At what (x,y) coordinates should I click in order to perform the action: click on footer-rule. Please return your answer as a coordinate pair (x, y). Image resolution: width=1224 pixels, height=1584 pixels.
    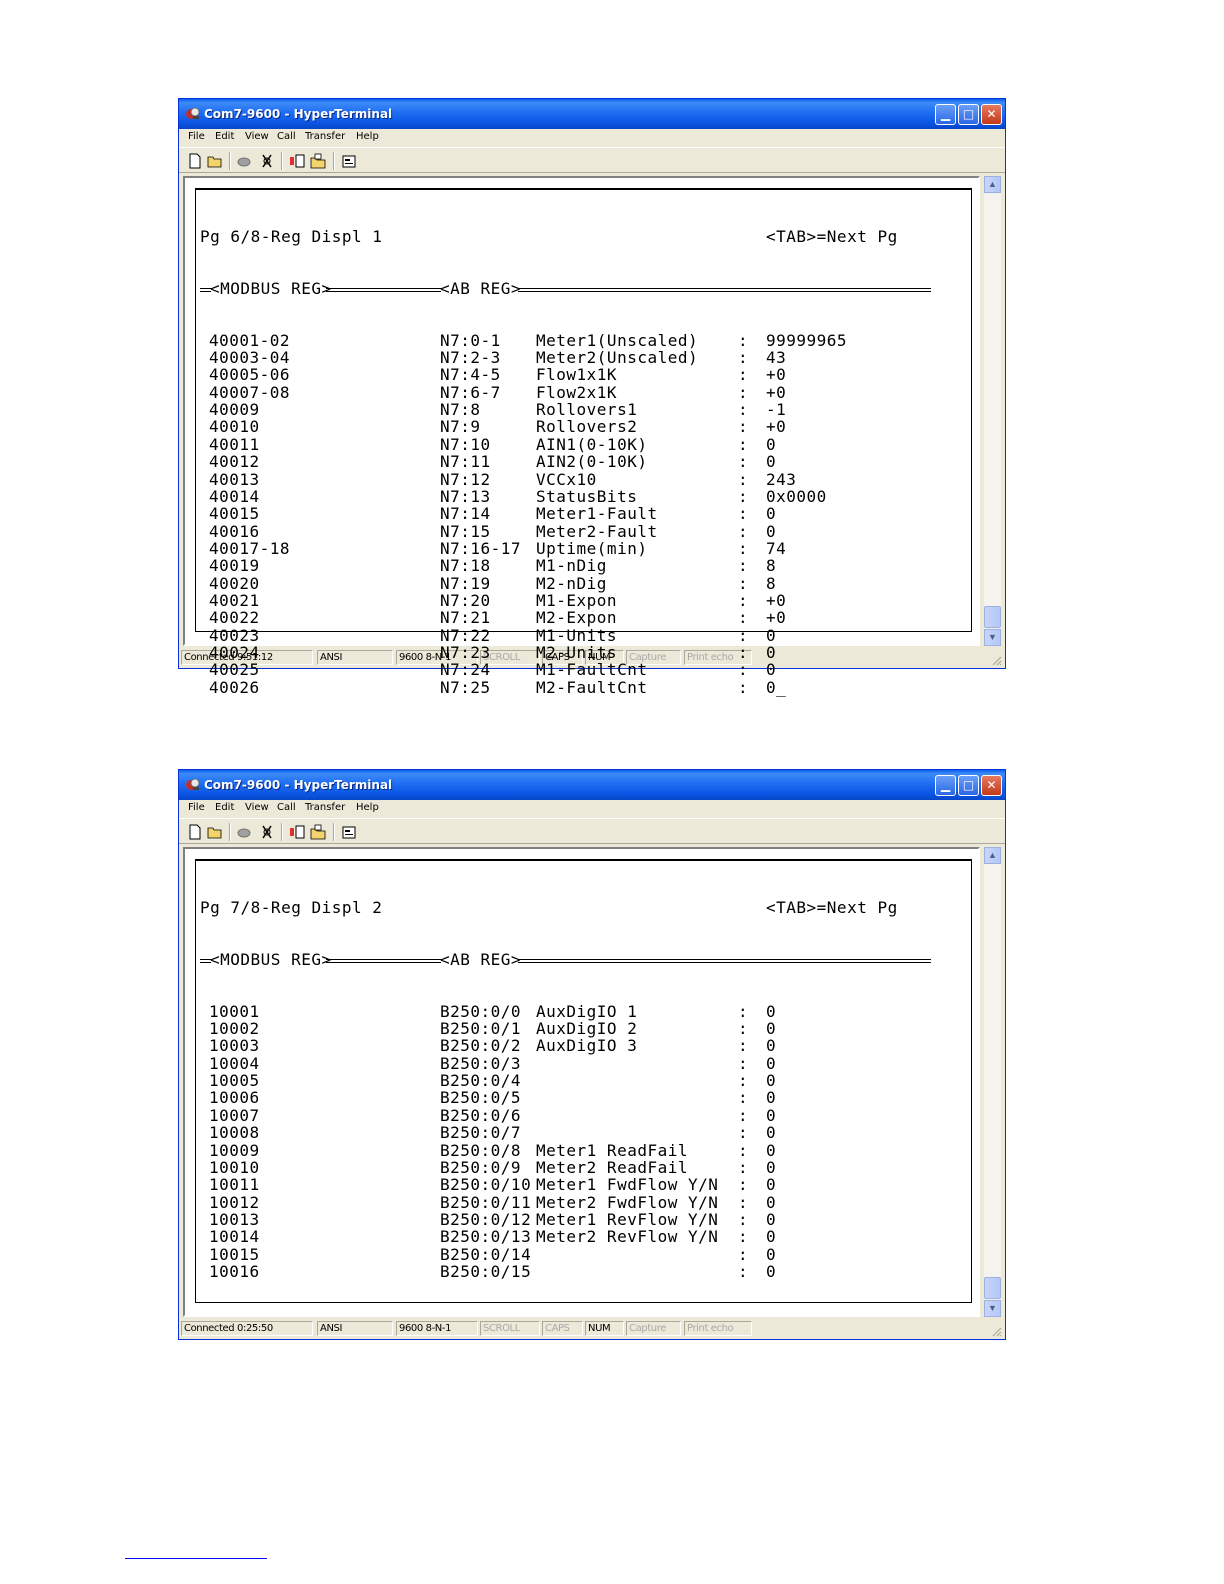
    Looking at the image, I should click on (196, 1558).